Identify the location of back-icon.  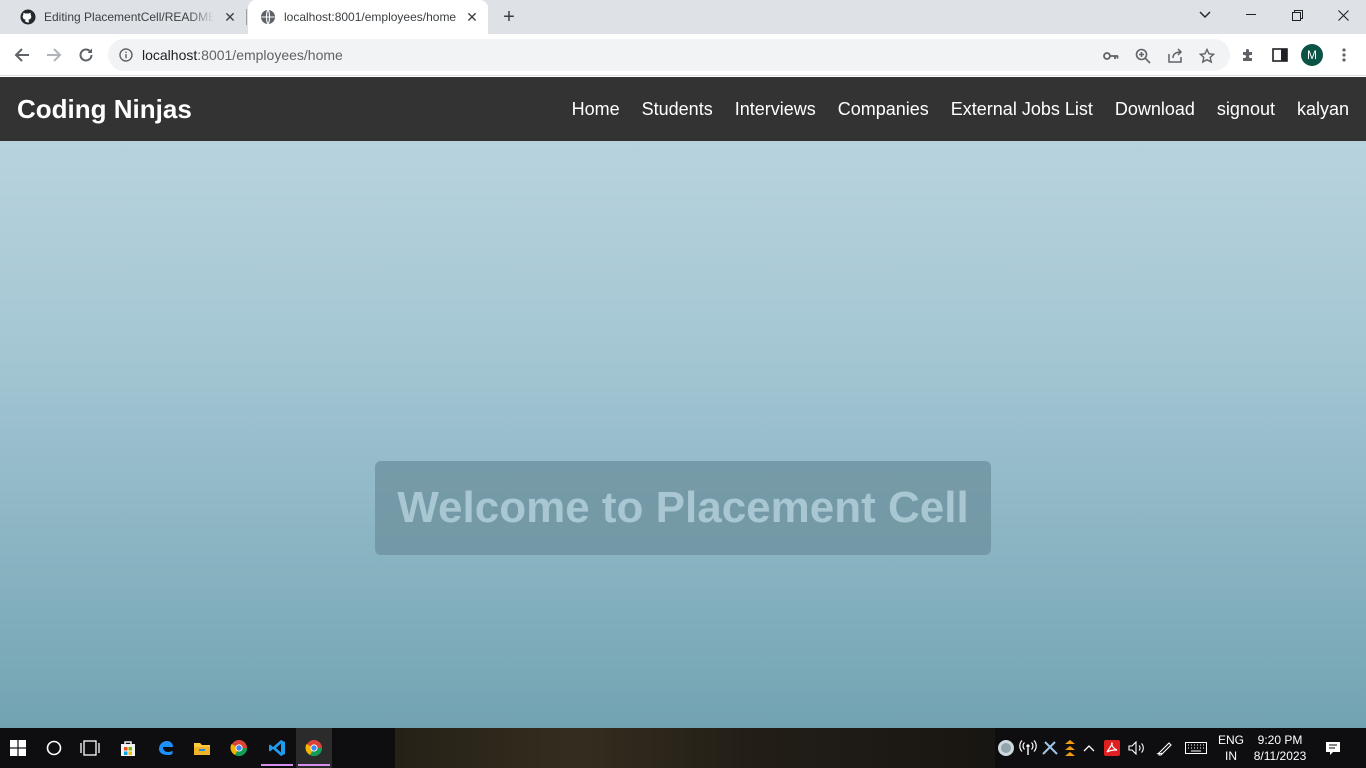
(22, 55).